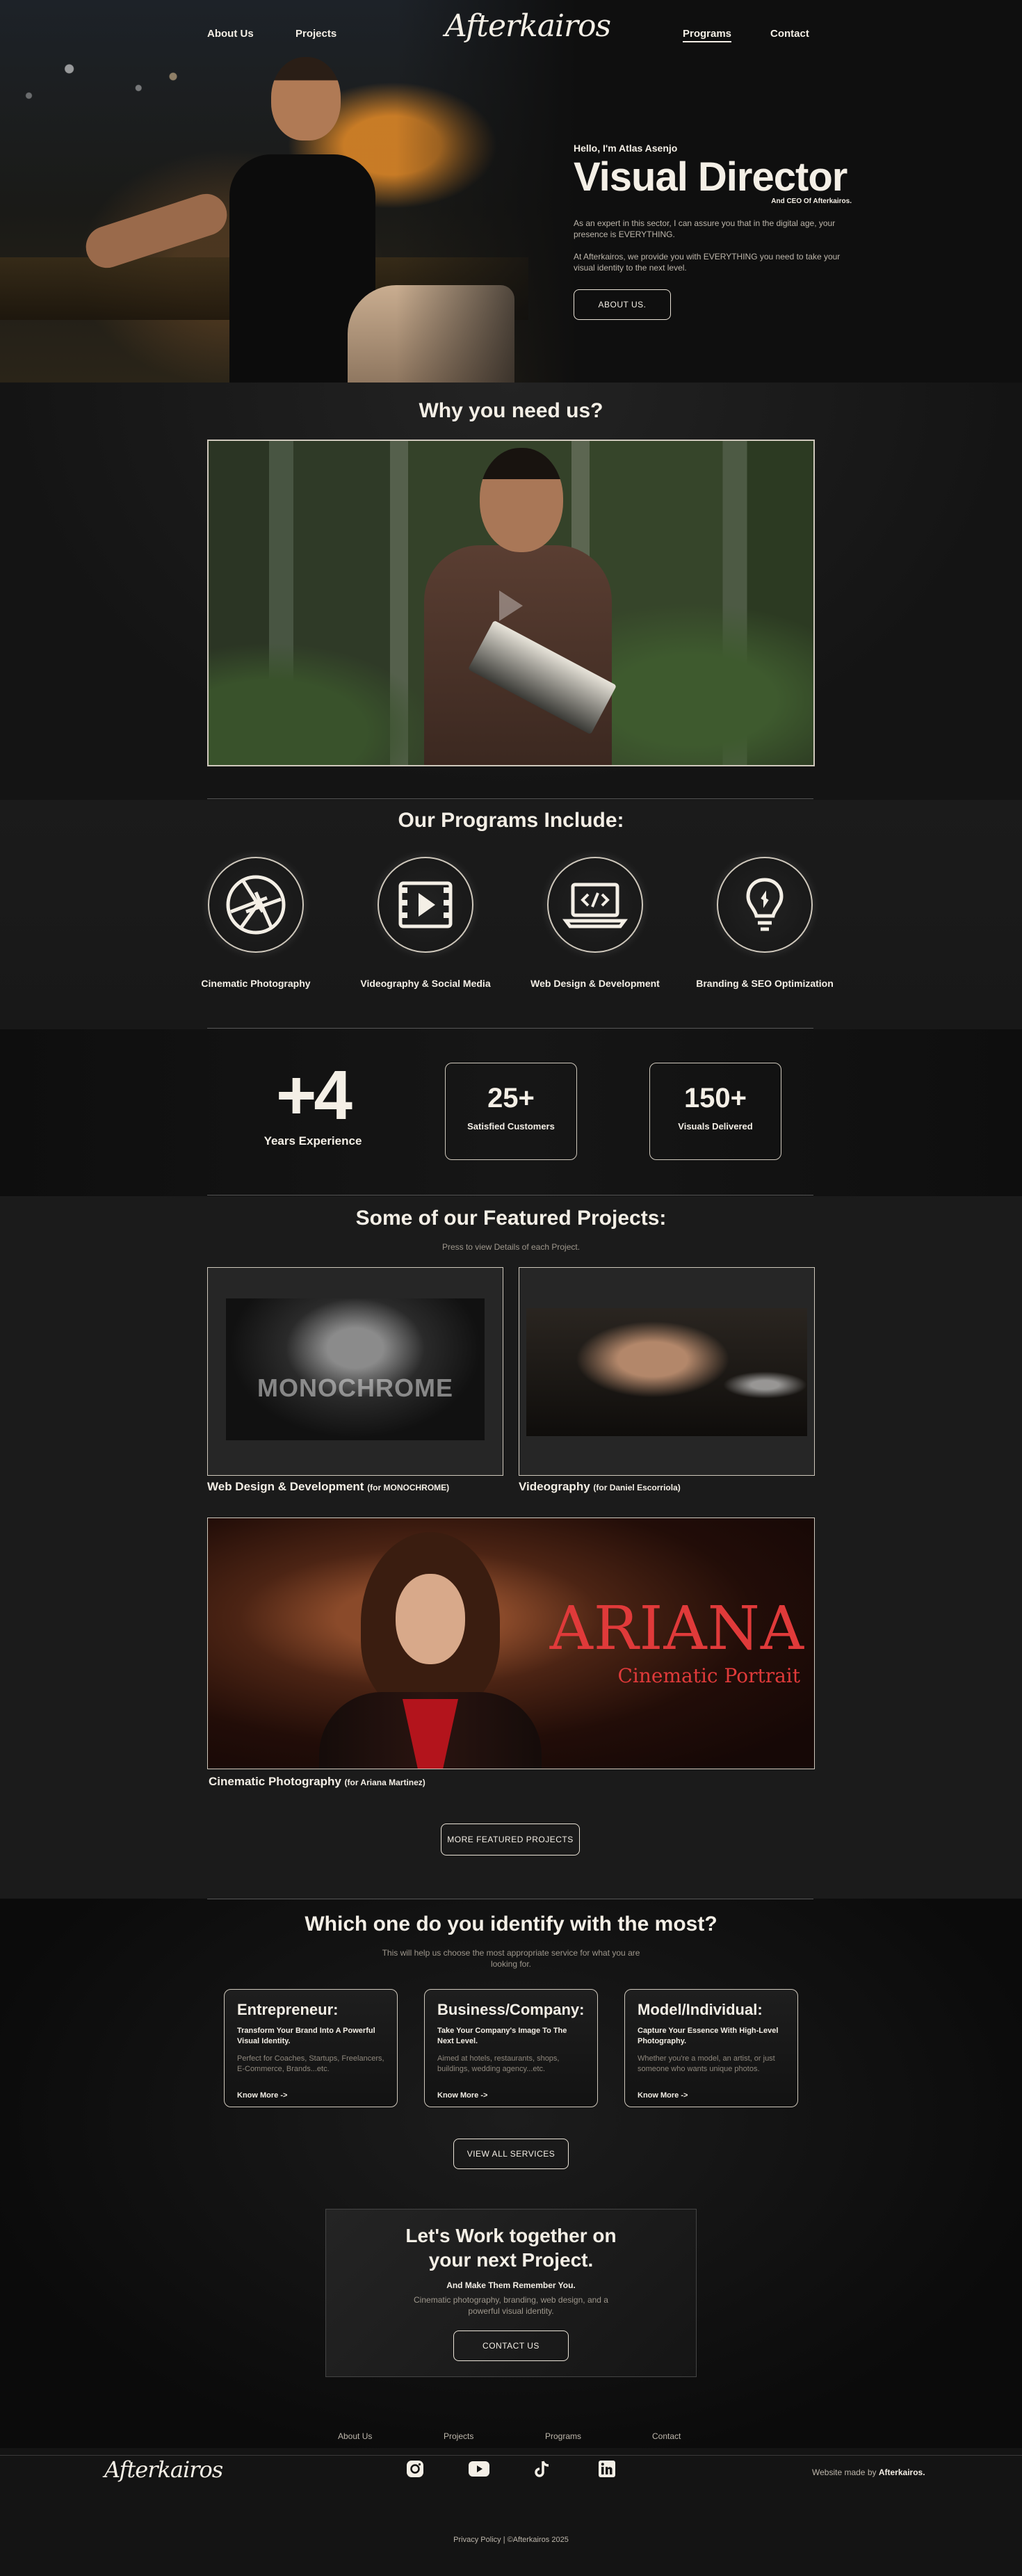  I want to click on project-caption-videography: Videography (for Daniel Escorriola), so click(600, 1487).